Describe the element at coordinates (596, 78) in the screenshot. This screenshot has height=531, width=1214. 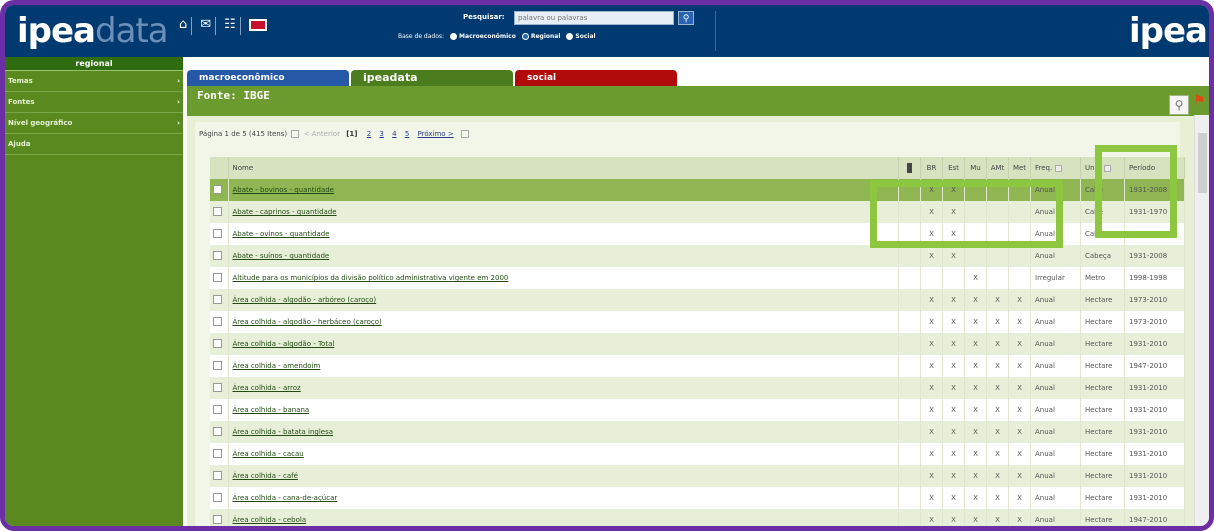
I see `tab-social: social` at that location.